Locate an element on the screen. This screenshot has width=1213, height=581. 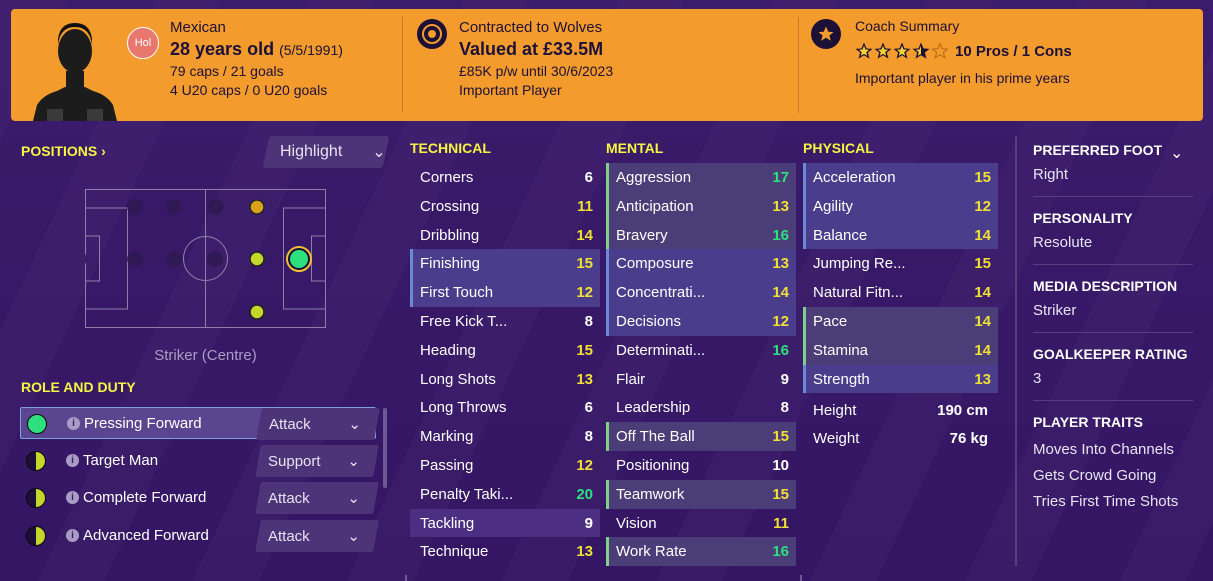
attribute-row: Free Kick T... 8 is located at coordinates (505, 321).